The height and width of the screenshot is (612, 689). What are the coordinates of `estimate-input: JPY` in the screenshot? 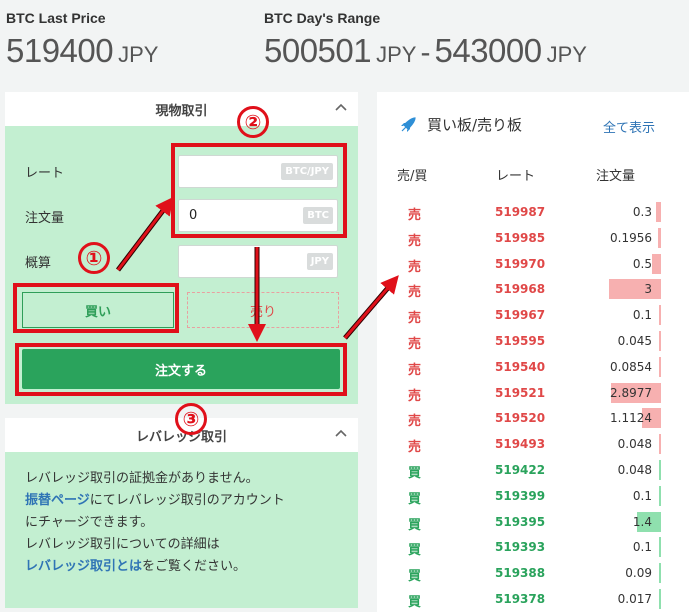 It's located at (258, 261).